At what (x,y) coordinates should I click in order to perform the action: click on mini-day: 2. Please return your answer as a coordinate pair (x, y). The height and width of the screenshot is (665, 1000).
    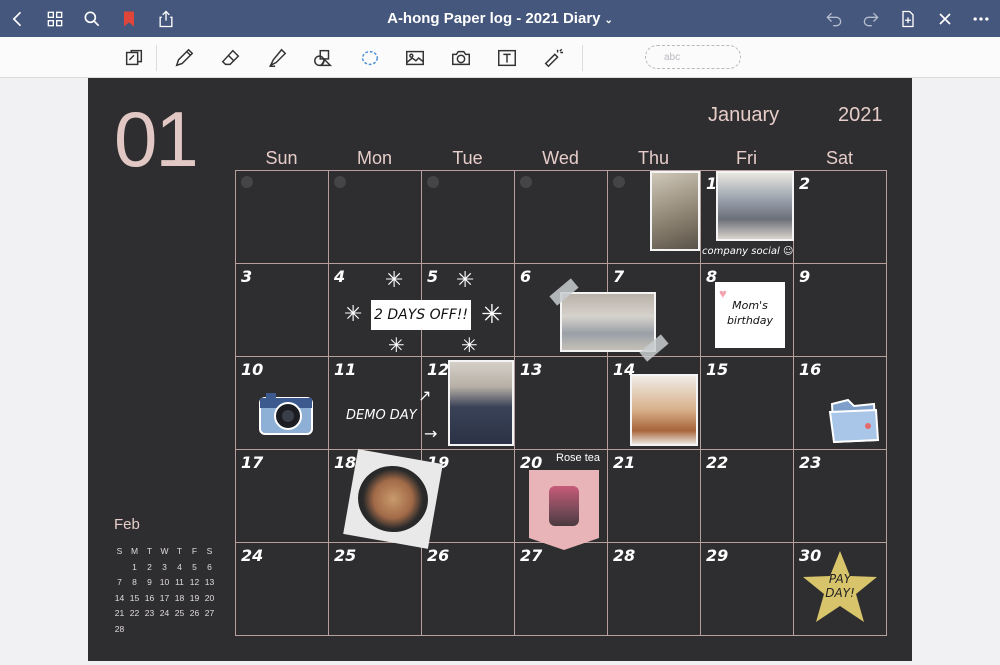
    Looking at the image, I should click on (149, 566).